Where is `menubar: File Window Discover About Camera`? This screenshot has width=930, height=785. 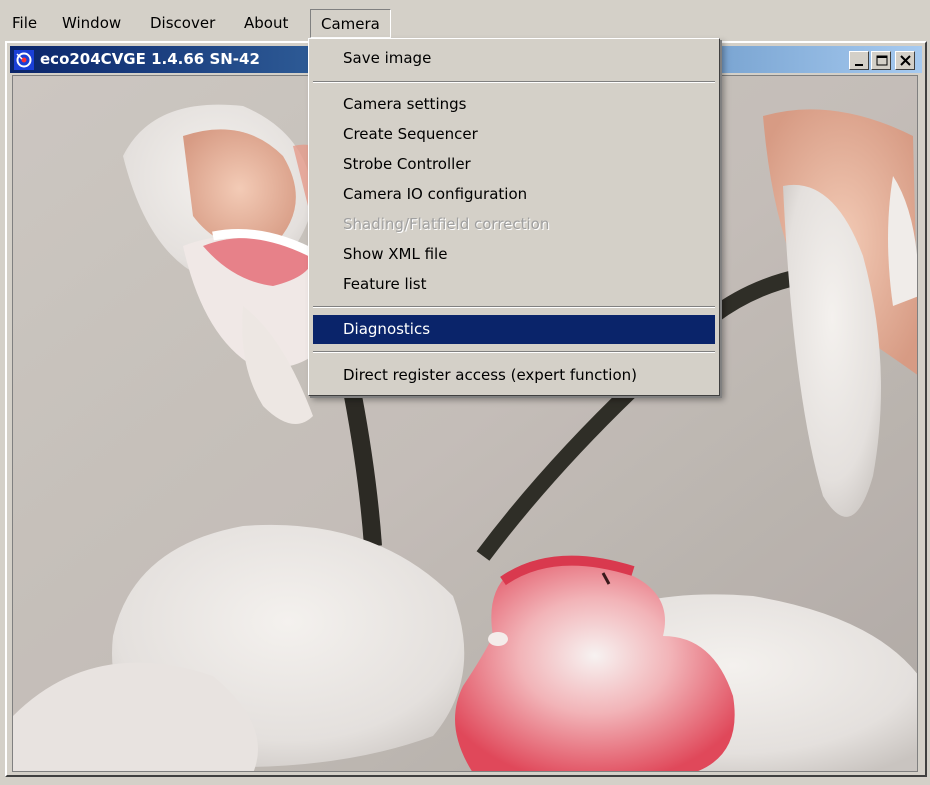 menubar: File Window Discover About Camera is located at coordinates (465, 20).